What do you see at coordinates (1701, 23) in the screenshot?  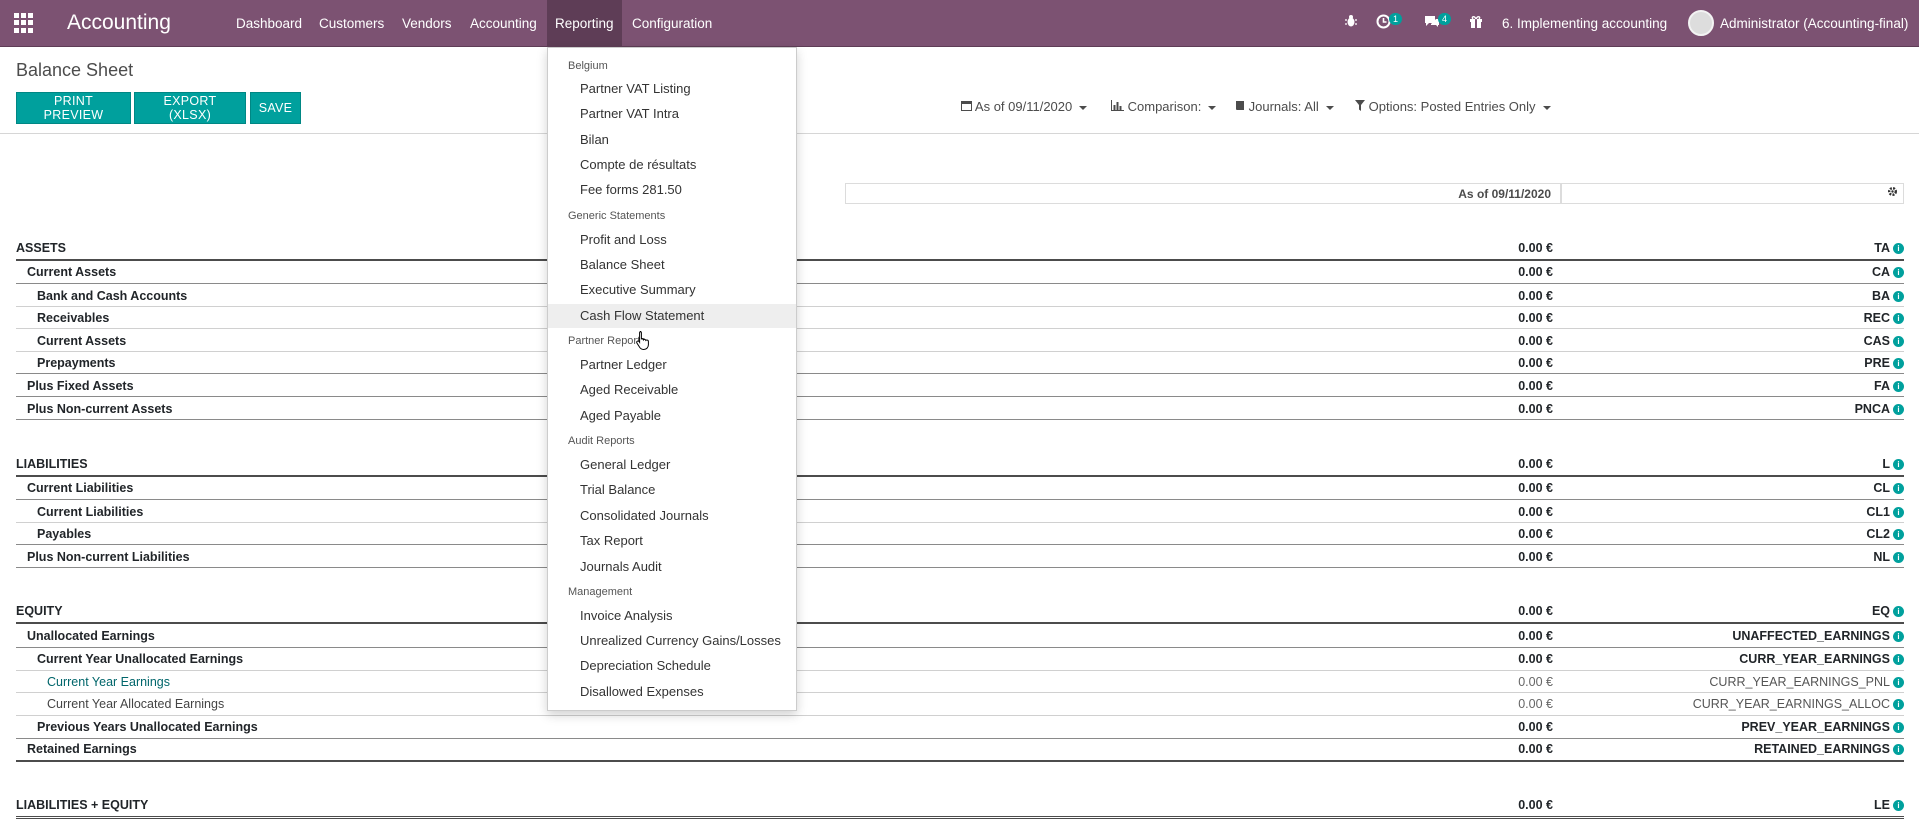 I see `user-avatar` at bounding box center [1701, 23].